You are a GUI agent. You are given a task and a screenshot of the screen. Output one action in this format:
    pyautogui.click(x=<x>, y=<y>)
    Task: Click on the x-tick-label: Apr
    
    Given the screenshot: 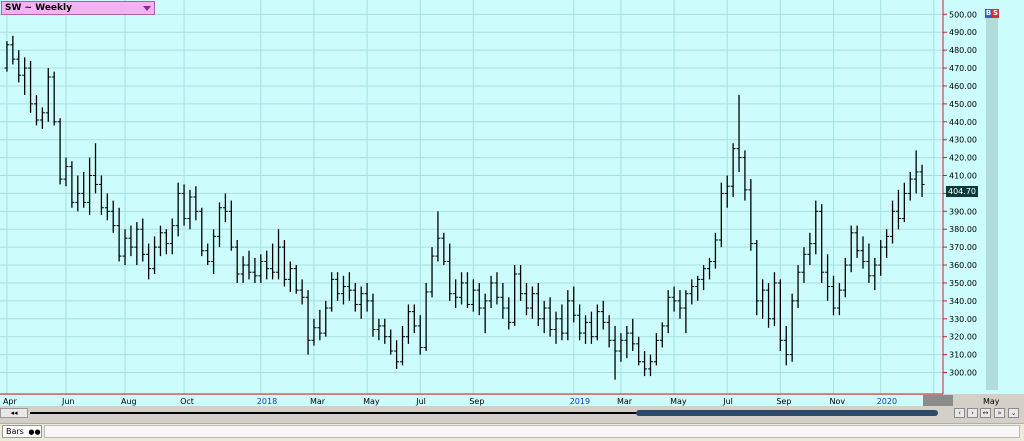 What is the action you would take?
    pyautogui.click(x=10, y=401)
    